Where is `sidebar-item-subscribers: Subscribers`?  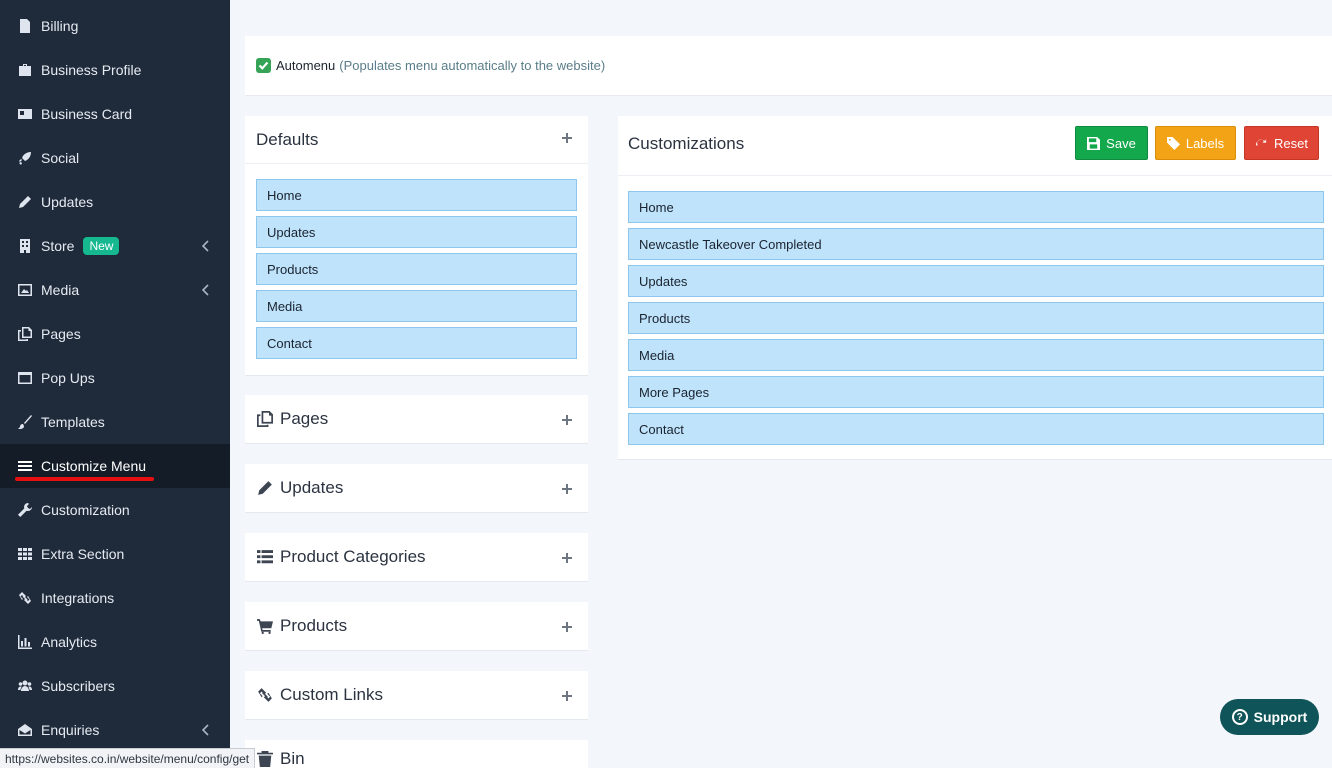
sidebar-item-subscribers: Subscribers is located at coordinates (115, 686).